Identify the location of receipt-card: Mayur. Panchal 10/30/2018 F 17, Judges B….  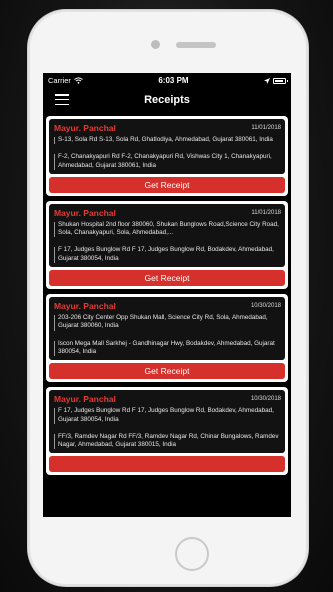
(167, 431).